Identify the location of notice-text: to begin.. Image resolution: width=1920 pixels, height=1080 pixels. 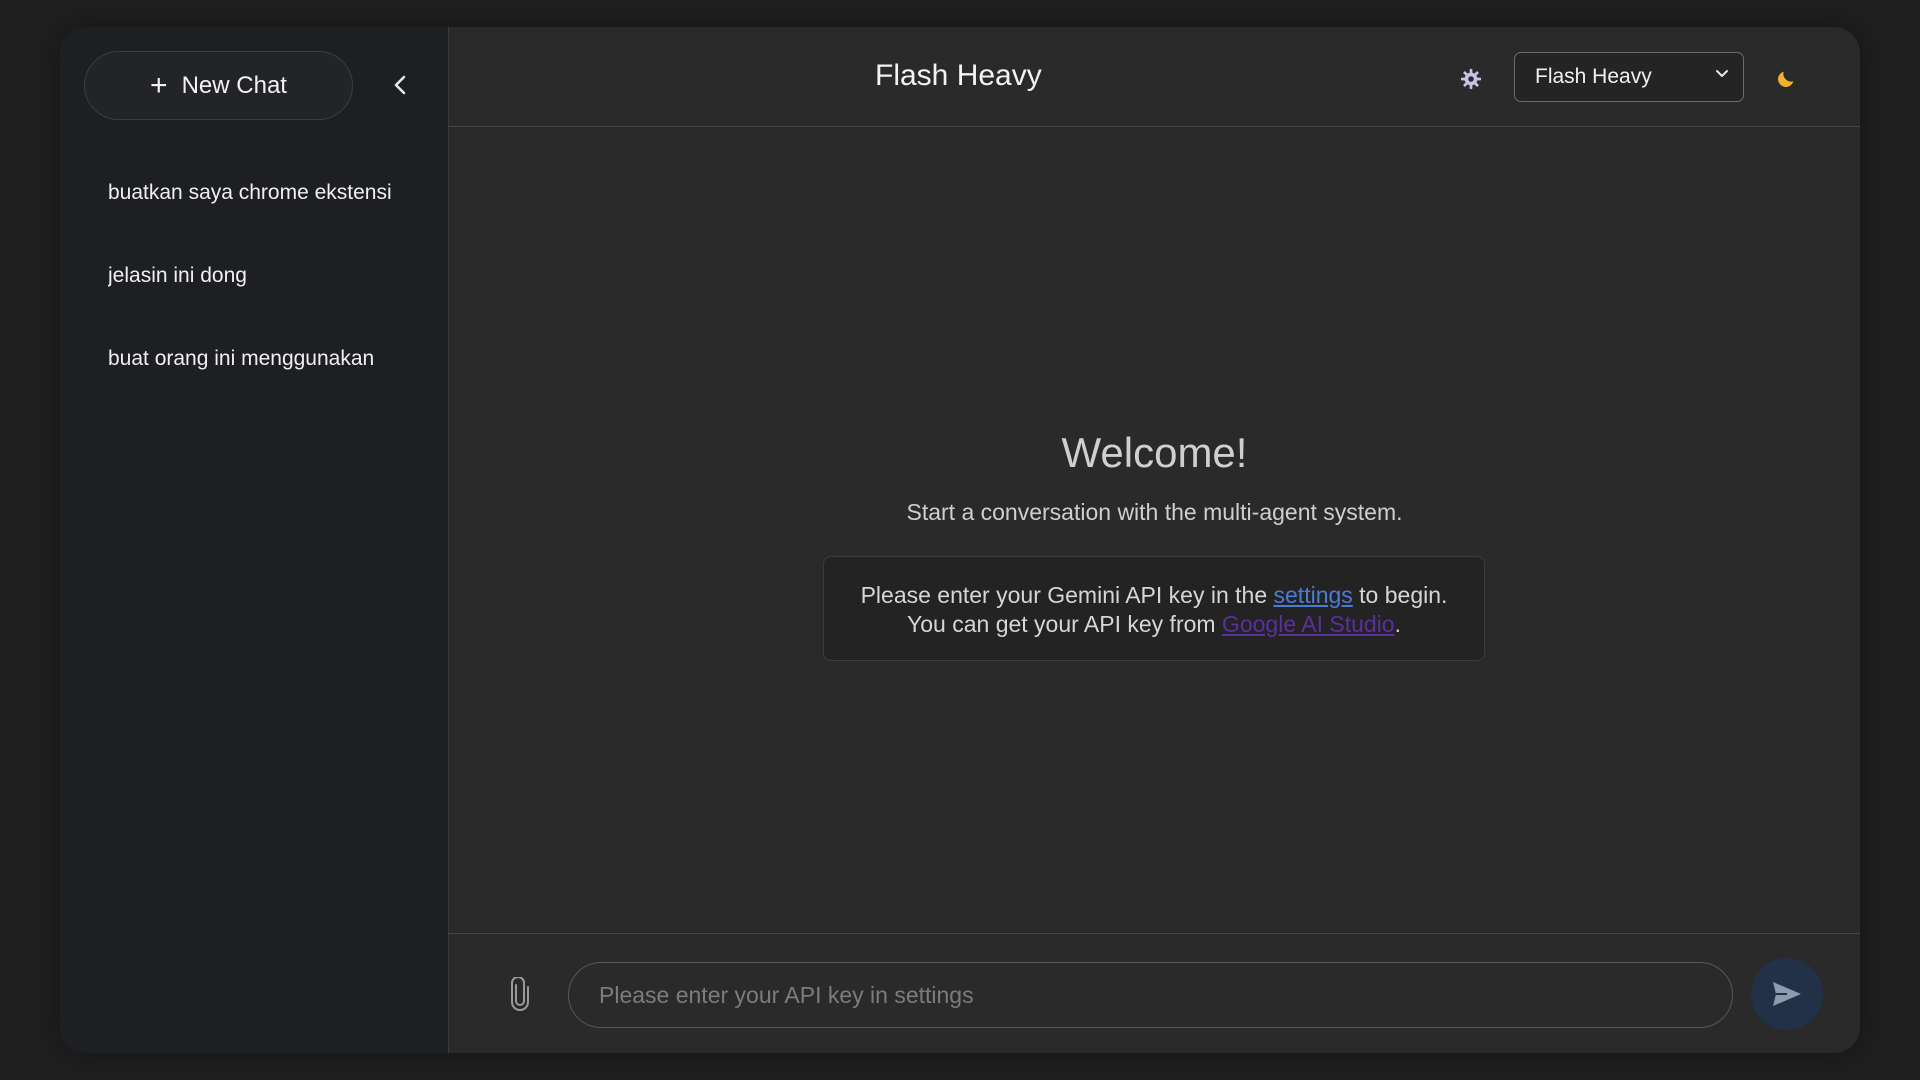
(1400, 595).